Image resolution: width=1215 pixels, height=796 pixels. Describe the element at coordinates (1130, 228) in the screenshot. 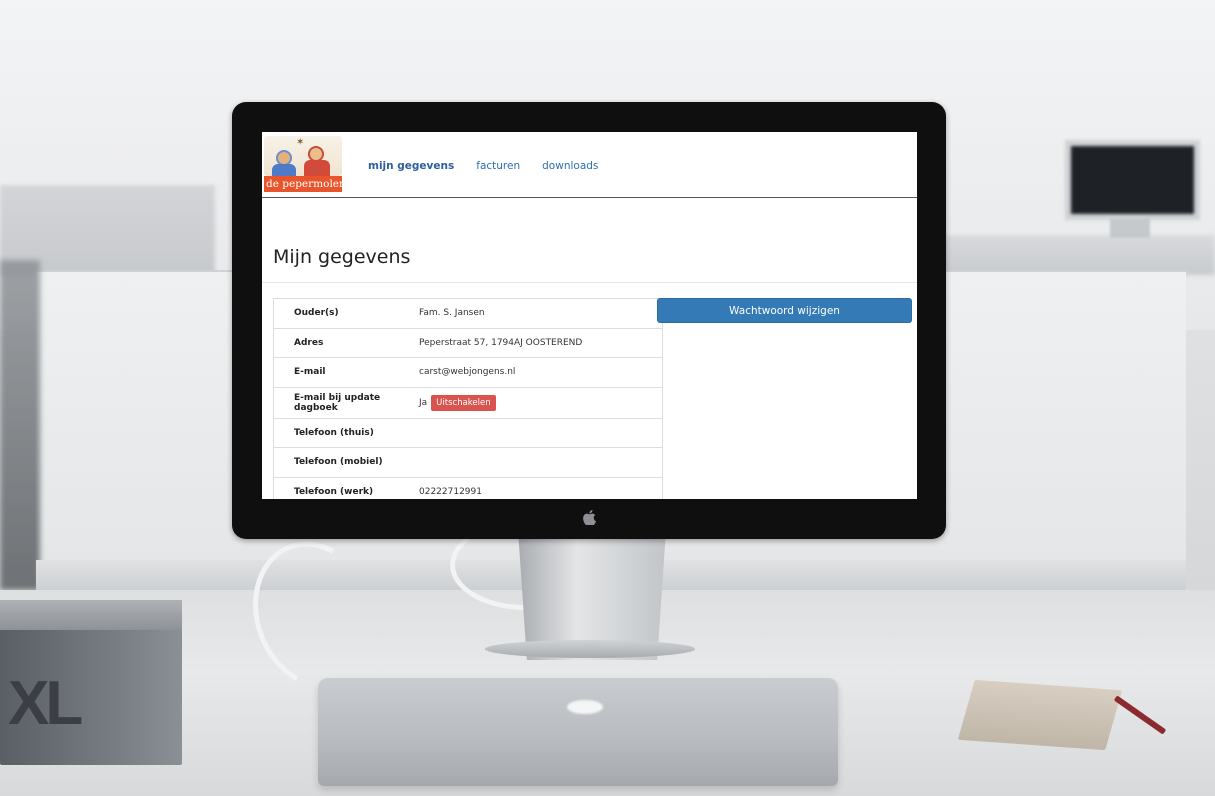

I see `background-monitor-stand` at that location.